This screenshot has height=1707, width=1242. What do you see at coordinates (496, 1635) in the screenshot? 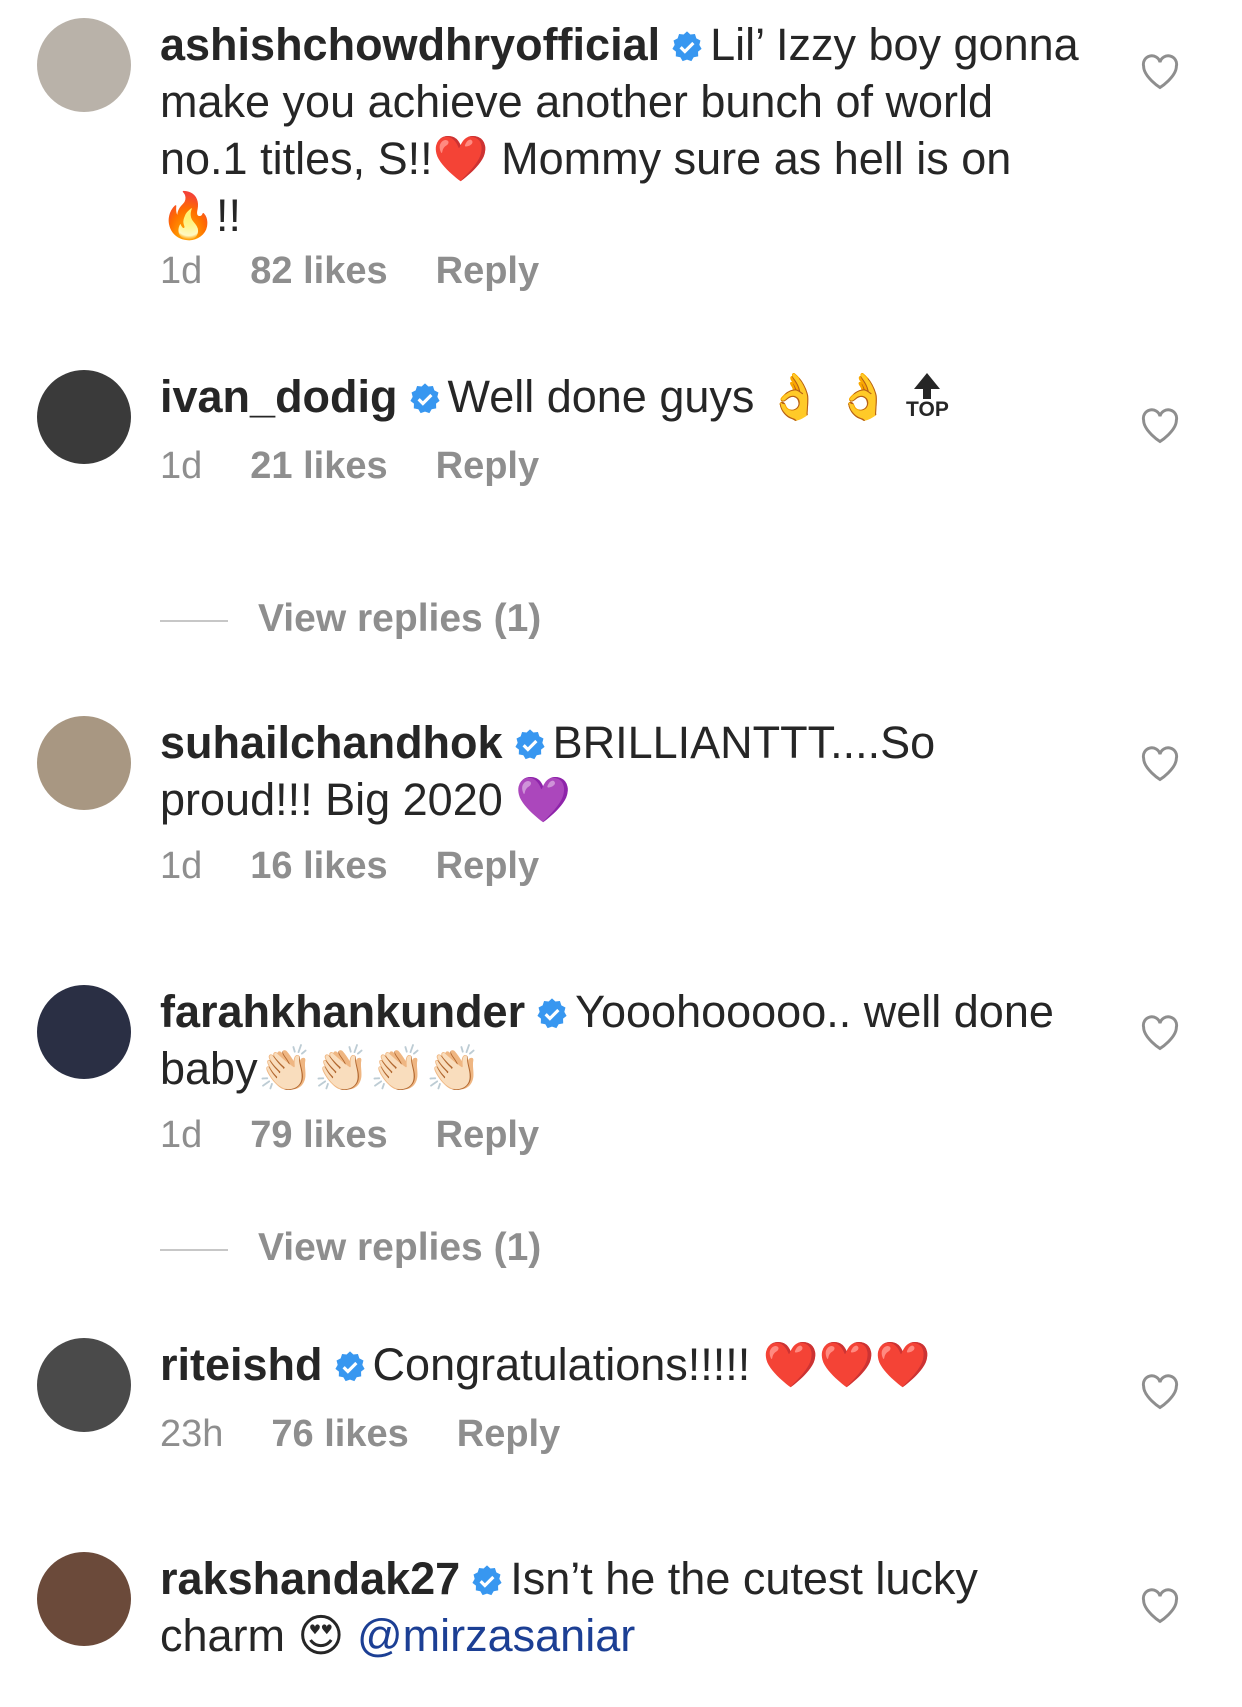
I see `mention-link: @mirzasaniar` at bounding box center [496, 1635].